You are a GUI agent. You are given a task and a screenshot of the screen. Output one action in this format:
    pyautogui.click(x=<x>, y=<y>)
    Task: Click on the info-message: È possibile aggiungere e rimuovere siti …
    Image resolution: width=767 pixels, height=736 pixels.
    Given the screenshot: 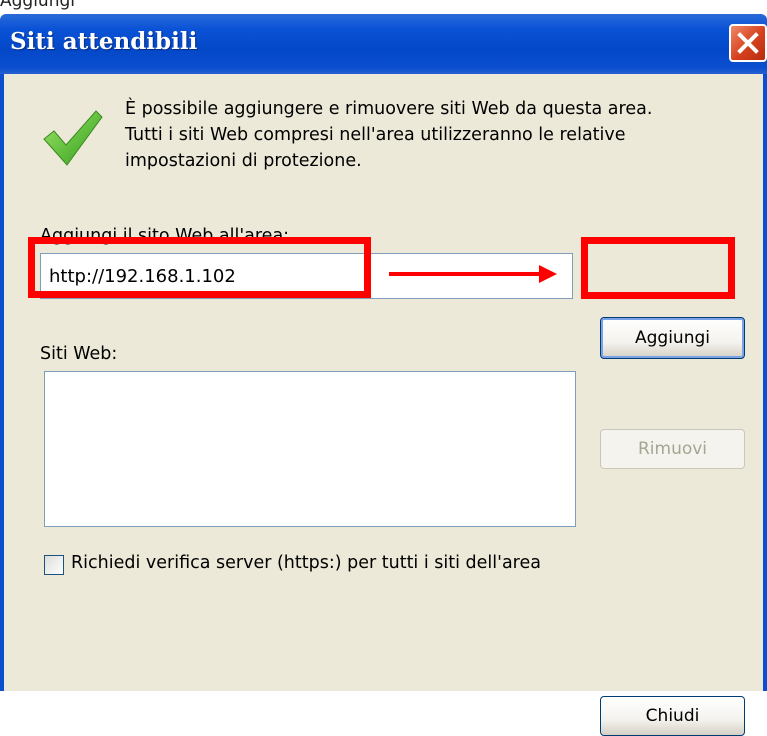 What is the action you would take?
    pyautogui.click(x=435, y=135)
    